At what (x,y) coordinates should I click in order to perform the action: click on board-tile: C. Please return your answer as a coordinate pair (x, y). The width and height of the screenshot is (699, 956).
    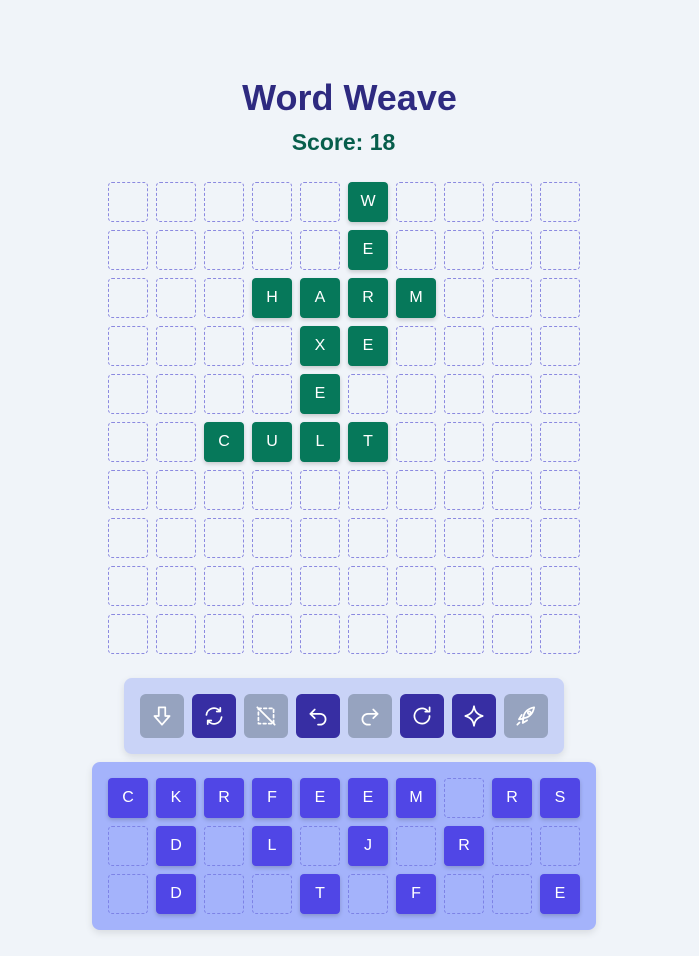
    Looking at the image, I should click on (224, 442).